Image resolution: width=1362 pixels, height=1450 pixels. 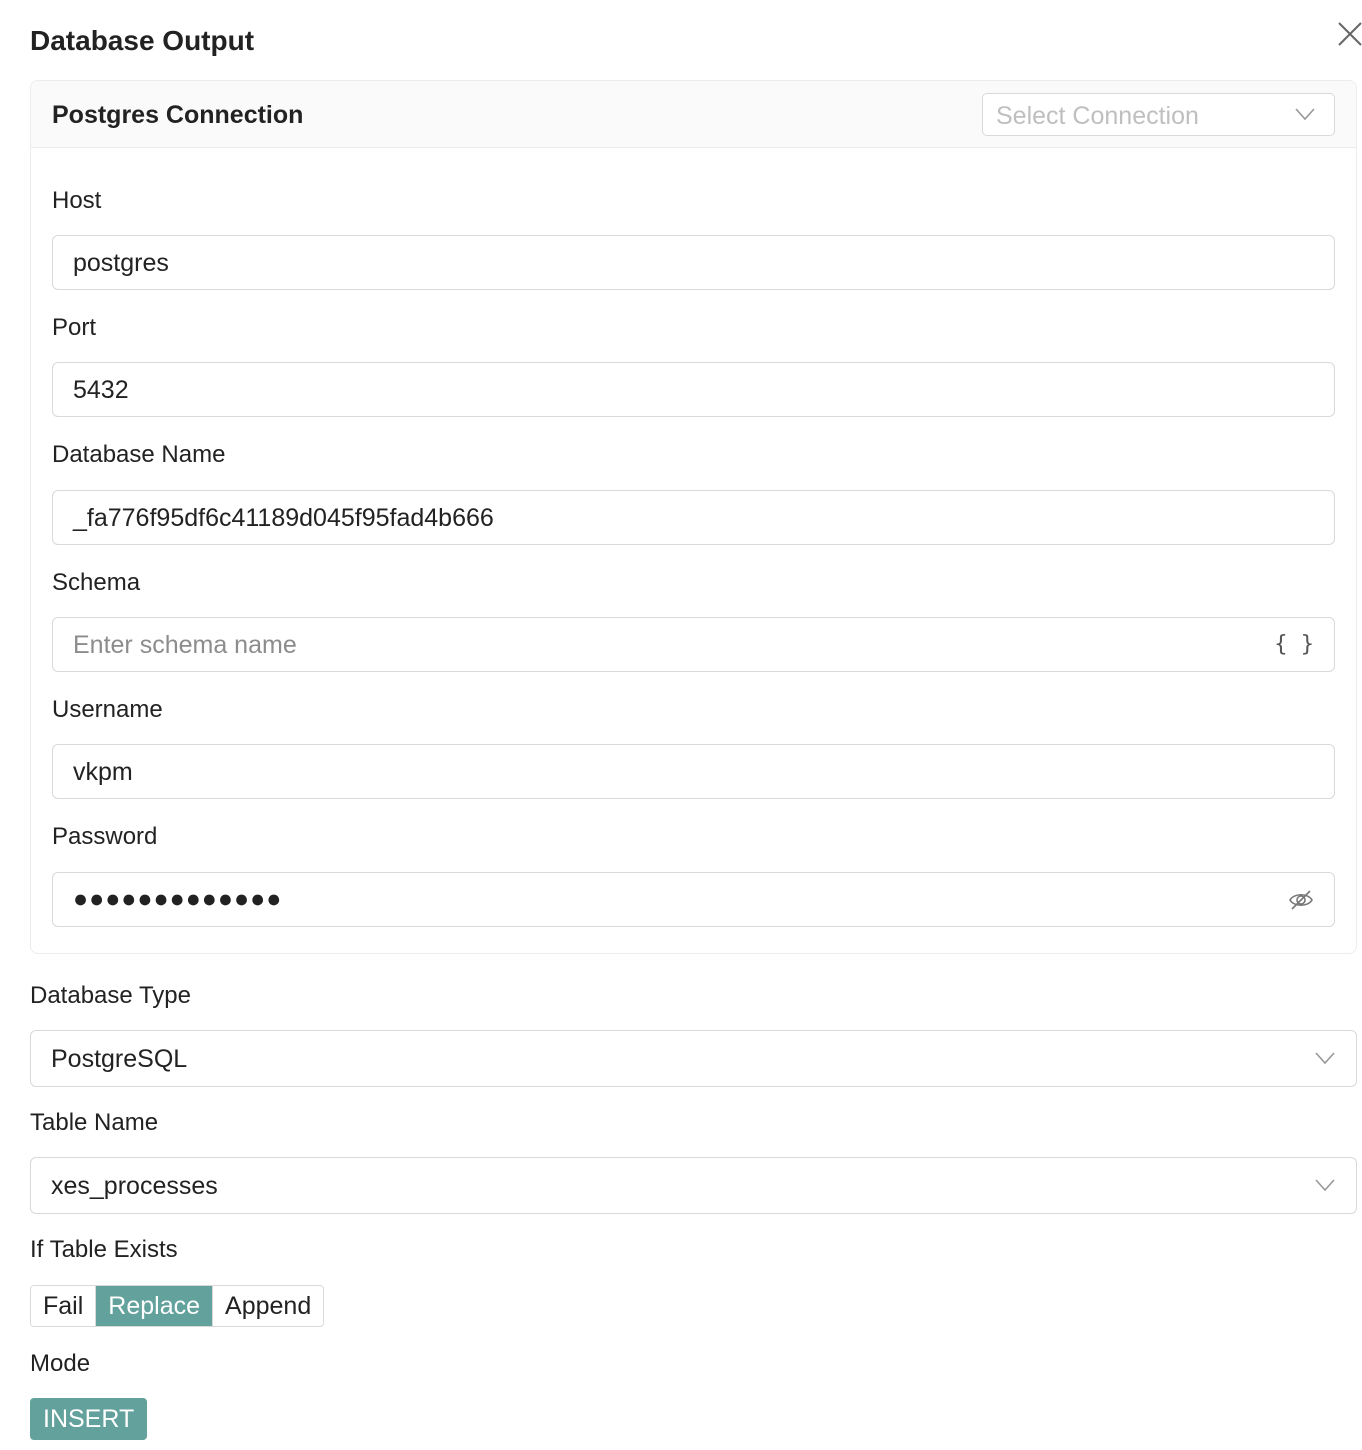 I want to click on port-label: Port, so click(x=74, y=327).